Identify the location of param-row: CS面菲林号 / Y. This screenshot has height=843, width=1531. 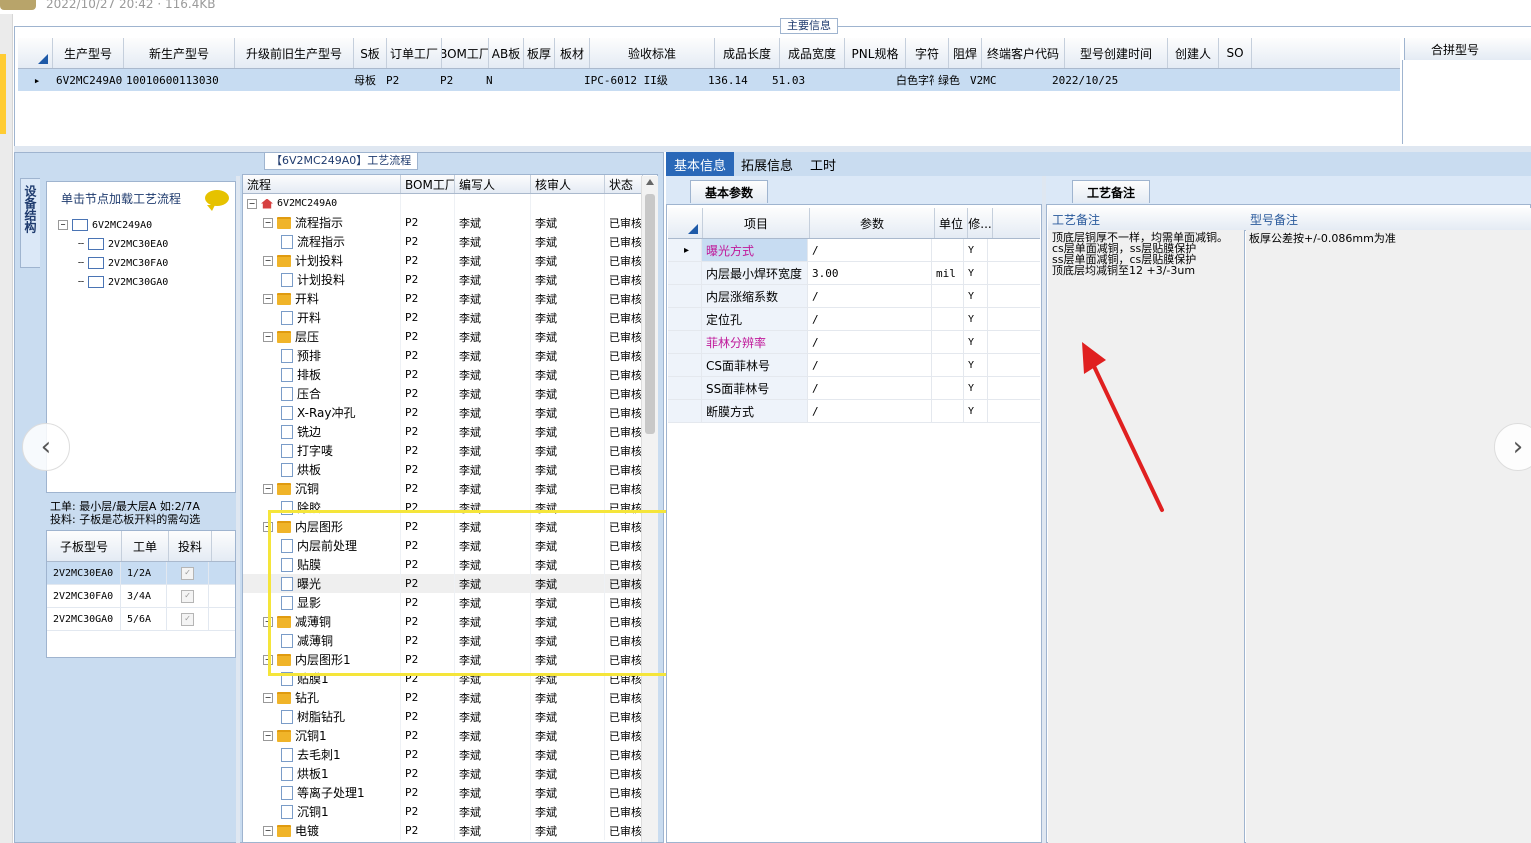
(854, 365).